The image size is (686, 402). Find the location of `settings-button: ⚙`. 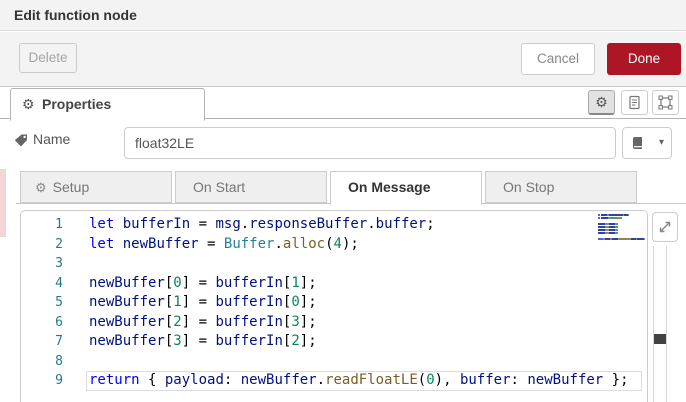

settings-button: ⚙ is located at coordinates (601, 102).